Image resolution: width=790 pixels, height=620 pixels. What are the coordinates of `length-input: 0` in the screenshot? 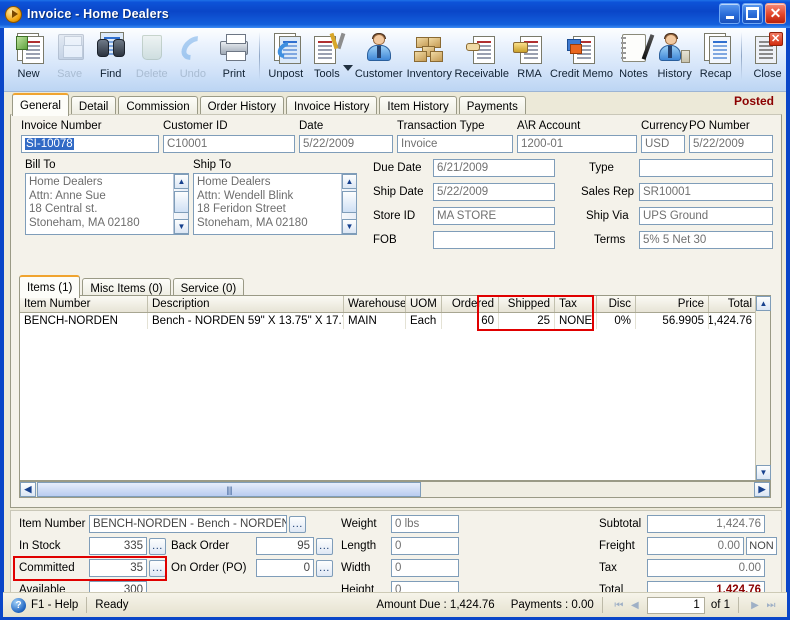 It's located at (425, 546).